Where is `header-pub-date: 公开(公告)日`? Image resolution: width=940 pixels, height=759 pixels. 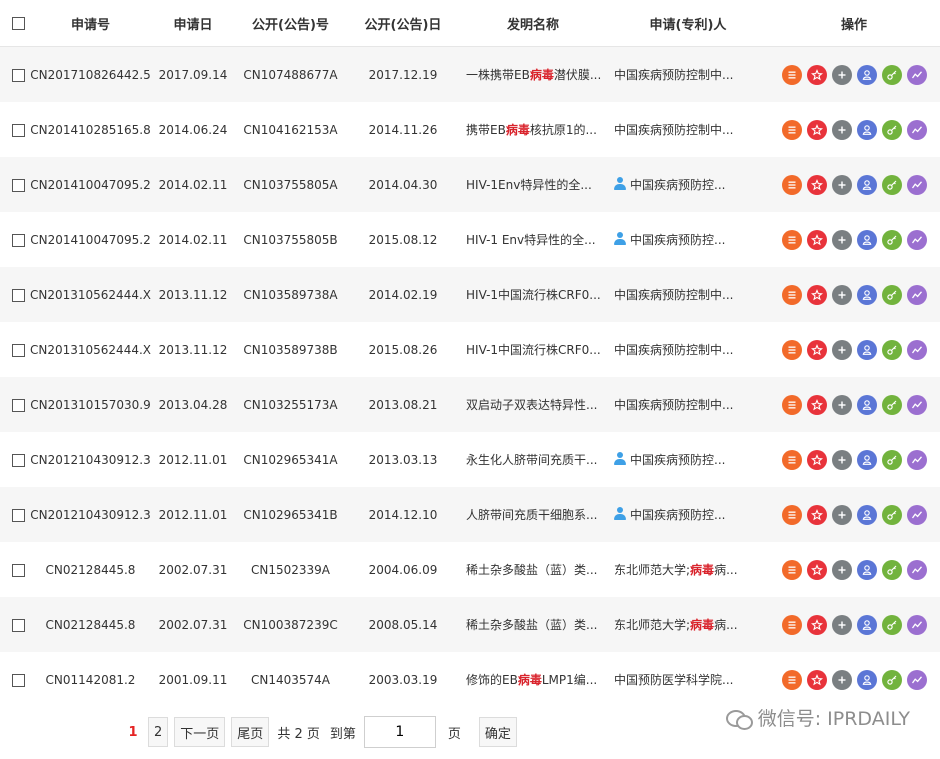
header-pub-date: 公开(公告)日 is located at coordinates (403, 23).